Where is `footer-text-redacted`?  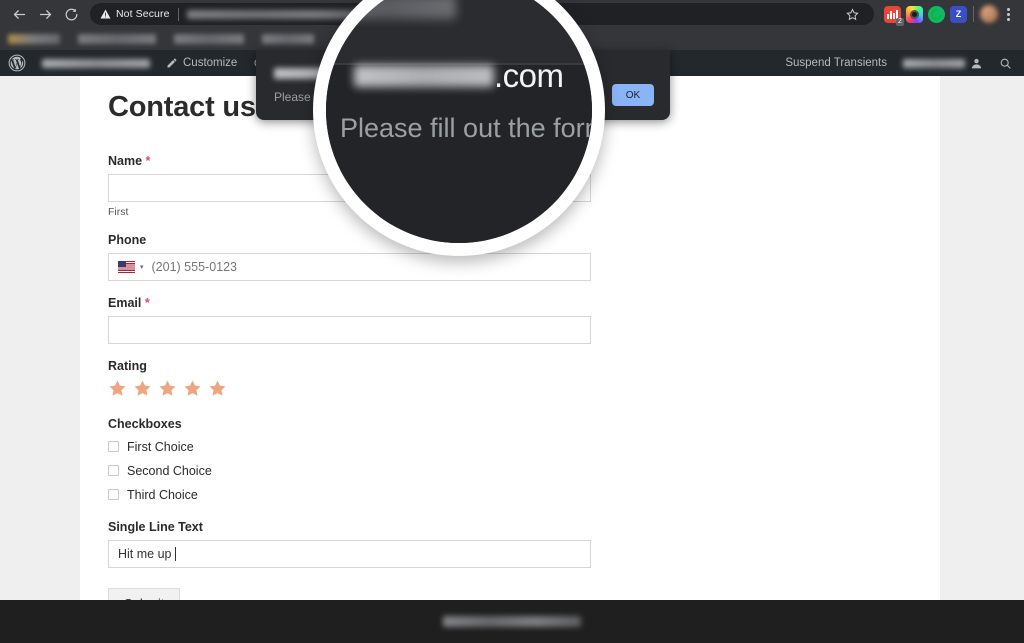 footer-text-redacted is located at coordinates (512, 621).